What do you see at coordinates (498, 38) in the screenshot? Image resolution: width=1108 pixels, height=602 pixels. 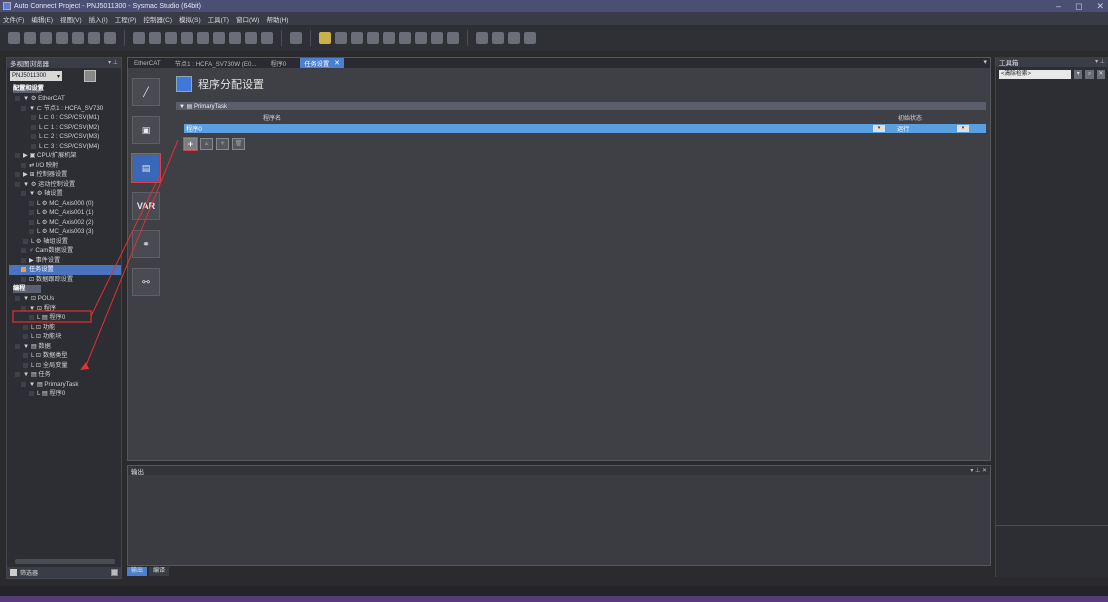 I see `zoom-in-icon` at bounding box center [498, 38].